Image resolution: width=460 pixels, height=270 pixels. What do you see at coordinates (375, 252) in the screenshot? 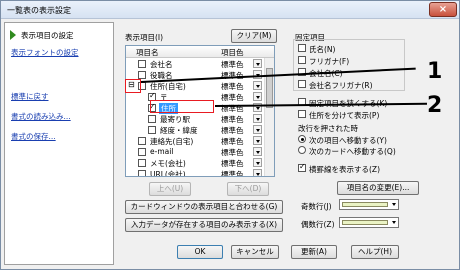
I see `help-button: ヘルプ(H)` at bounding box center [375, 252].